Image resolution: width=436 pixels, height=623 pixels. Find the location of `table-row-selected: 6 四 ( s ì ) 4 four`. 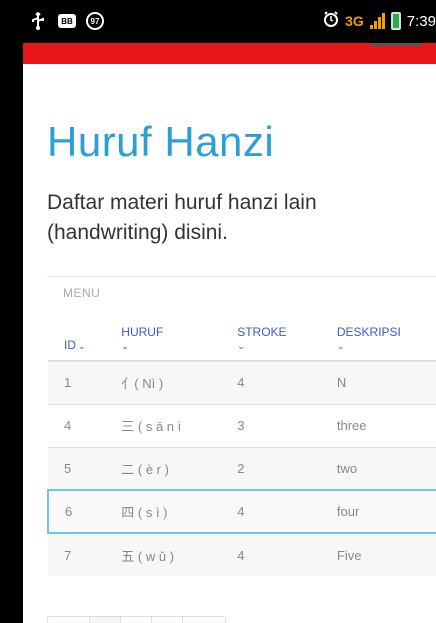

table-row-selected: 6 四 ( s ì ) 4 four is located at coordinates (241, 511).